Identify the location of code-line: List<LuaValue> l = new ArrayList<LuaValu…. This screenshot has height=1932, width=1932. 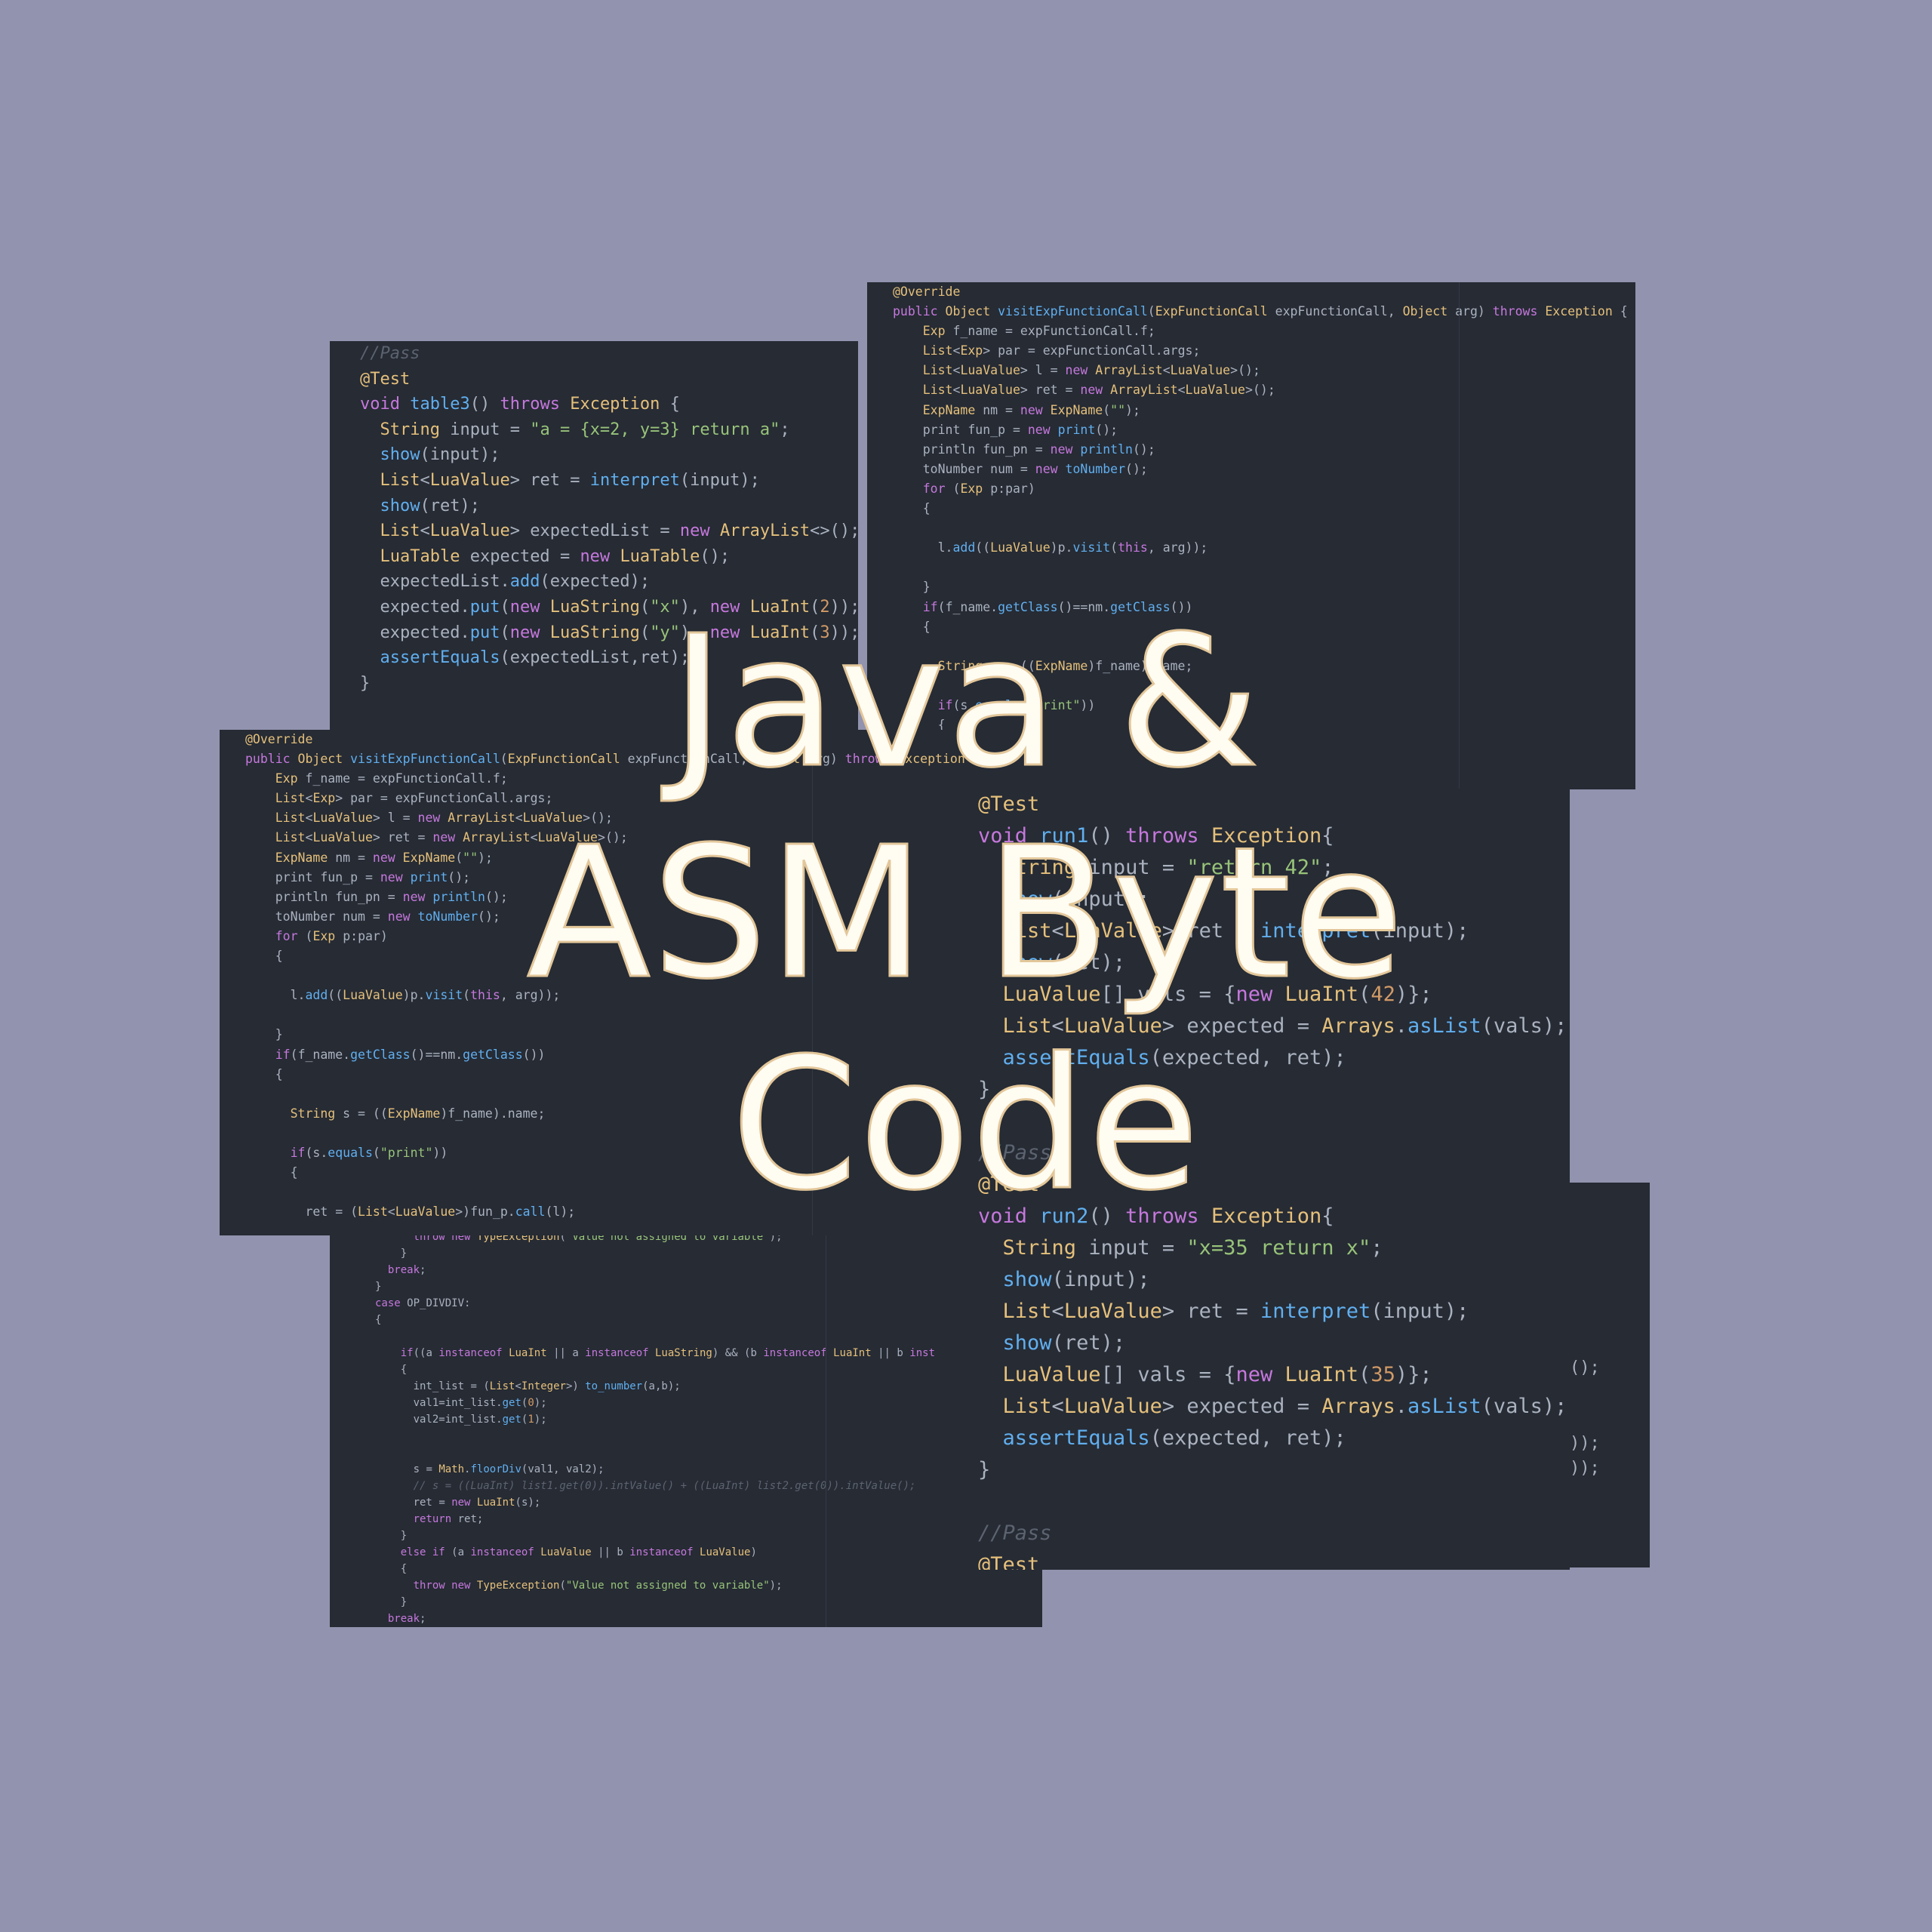
(1091, 370).